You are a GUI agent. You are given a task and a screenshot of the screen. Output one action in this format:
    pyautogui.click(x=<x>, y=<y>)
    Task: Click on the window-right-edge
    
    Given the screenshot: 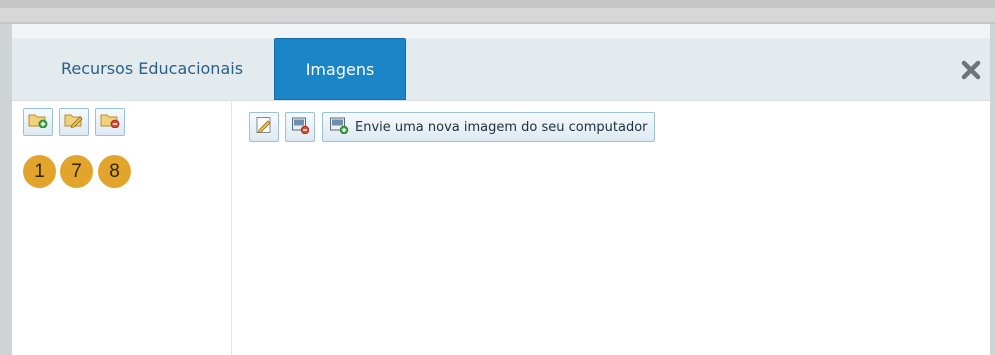 What is the action you would take?
    pyautogui.click(x=992, y=189)
    